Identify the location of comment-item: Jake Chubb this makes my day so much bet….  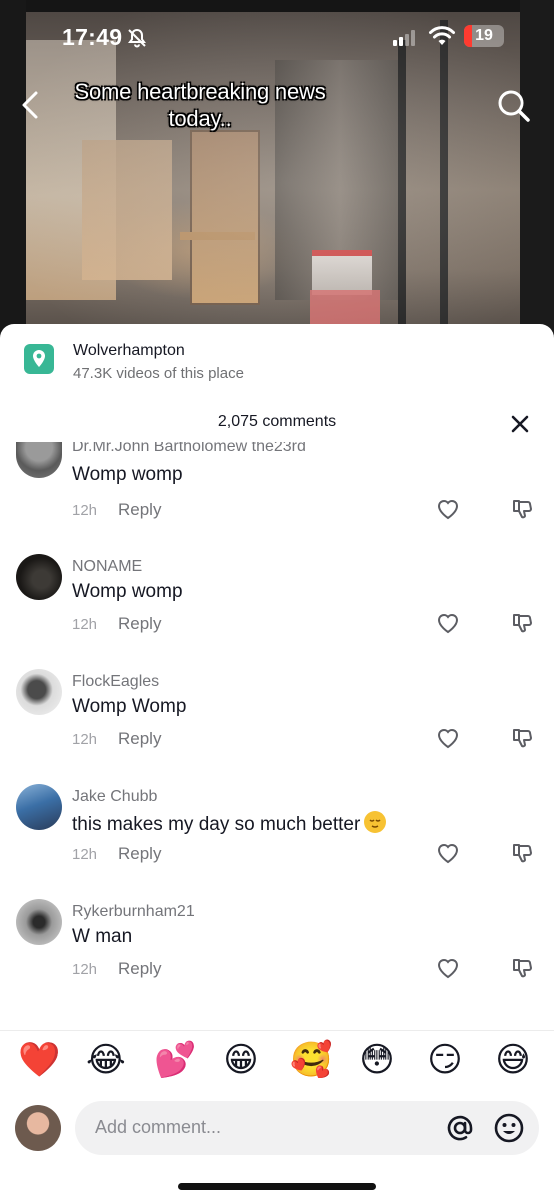
(277, 841).